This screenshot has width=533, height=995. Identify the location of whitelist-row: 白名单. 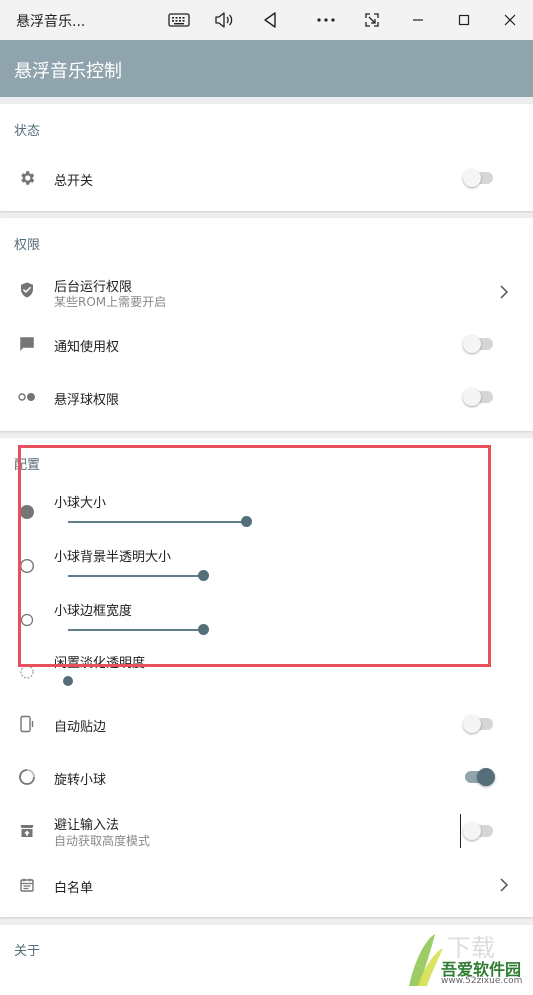
(266, 885).